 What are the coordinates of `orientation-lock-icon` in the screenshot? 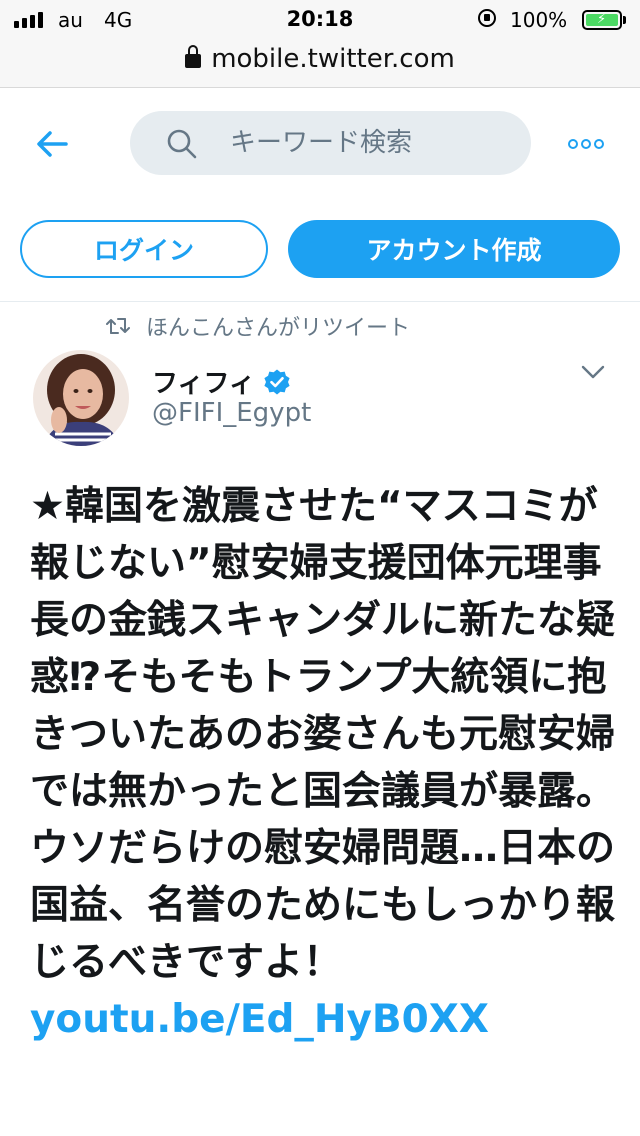 It's located at (487, 18).